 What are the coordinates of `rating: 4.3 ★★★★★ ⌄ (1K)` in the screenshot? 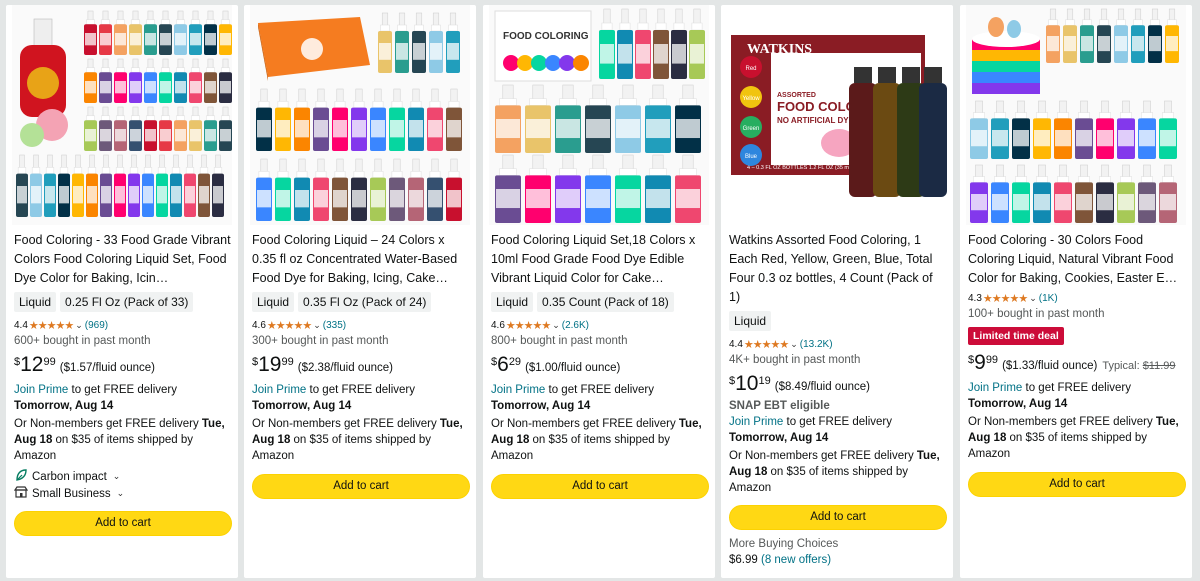 It's located at (1077, 298).